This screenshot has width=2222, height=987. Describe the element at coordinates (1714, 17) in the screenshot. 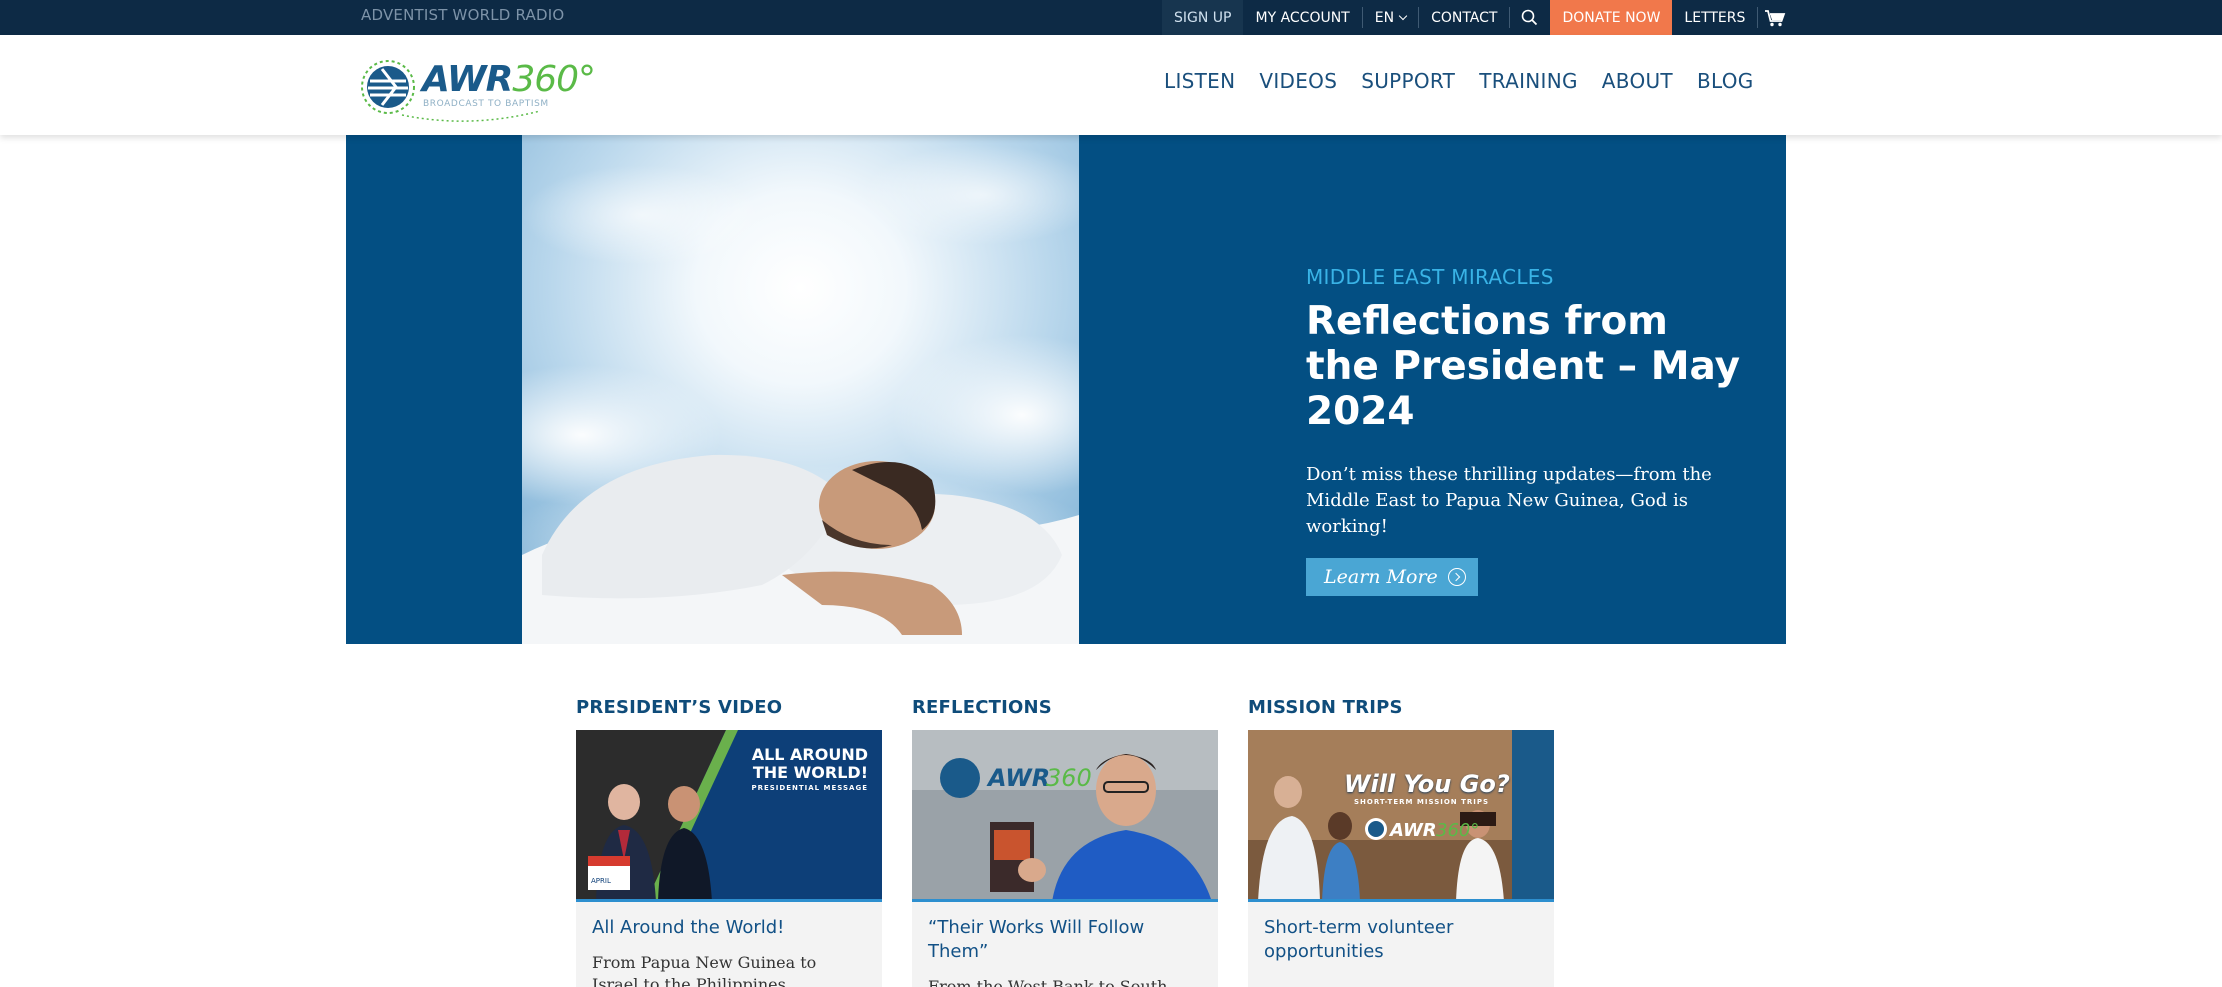

I see `letters-link: LETTERS` at that location.